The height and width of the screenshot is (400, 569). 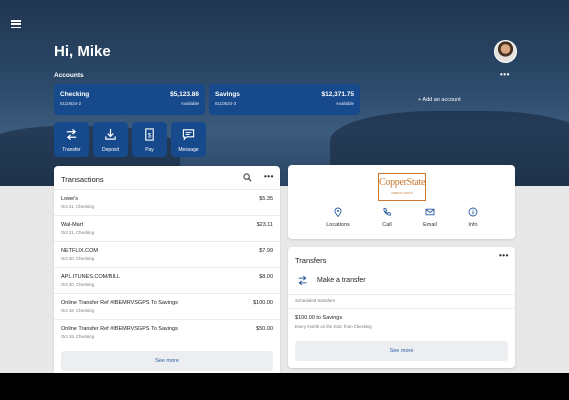 I want to click on phone-icon, so click(x=387, y=211).